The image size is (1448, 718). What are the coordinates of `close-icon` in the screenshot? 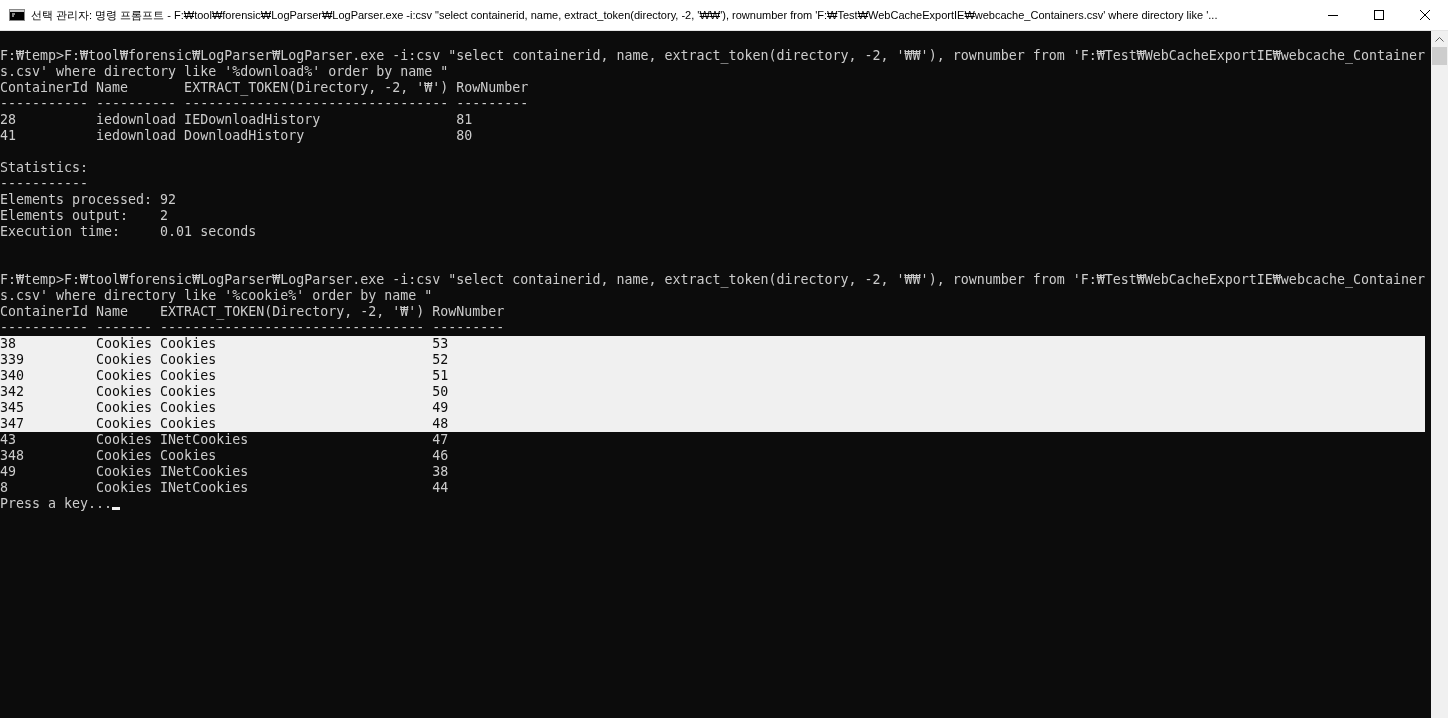 It's located at (1425, 15).